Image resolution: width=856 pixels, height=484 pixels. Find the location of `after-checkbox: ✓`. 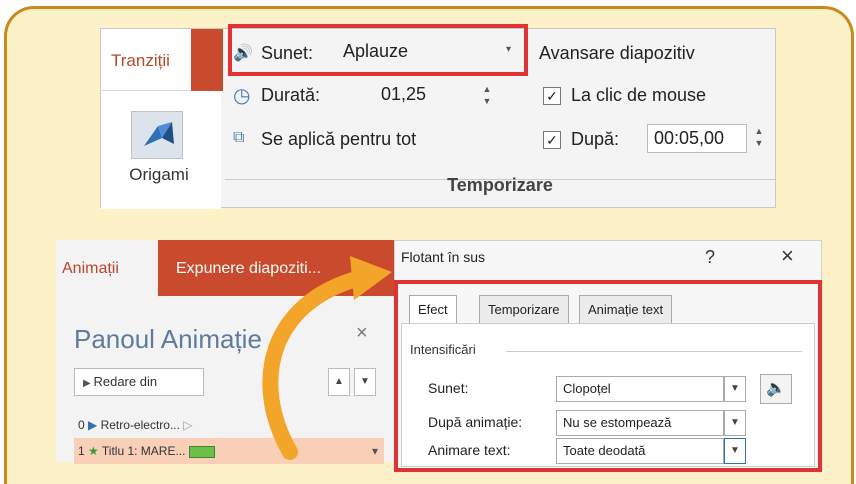

after-checkbox: ✓ is located at coordinates (552, 140).